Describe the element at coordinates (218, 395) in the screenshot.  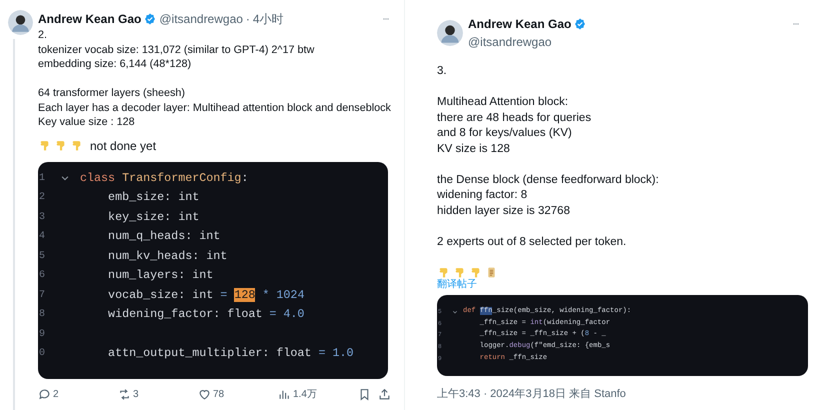
I see `action-count: 78` at that location.